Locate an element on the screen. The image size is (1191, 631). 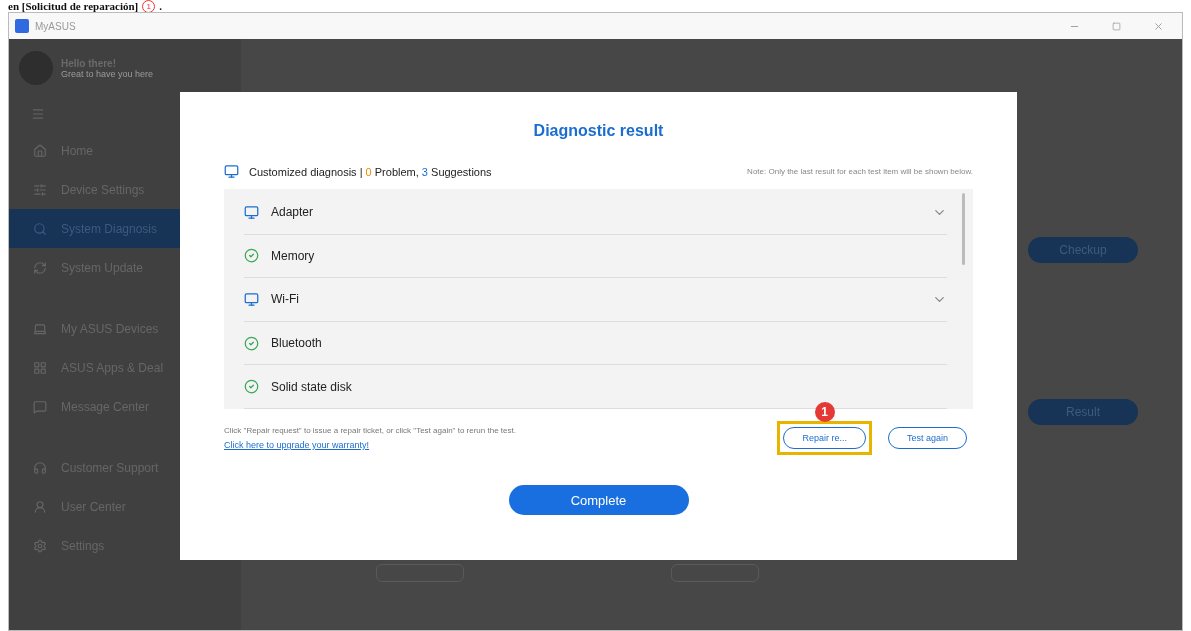
greeting-subtitle: Great to have you here is located at coordinates (107, 73).